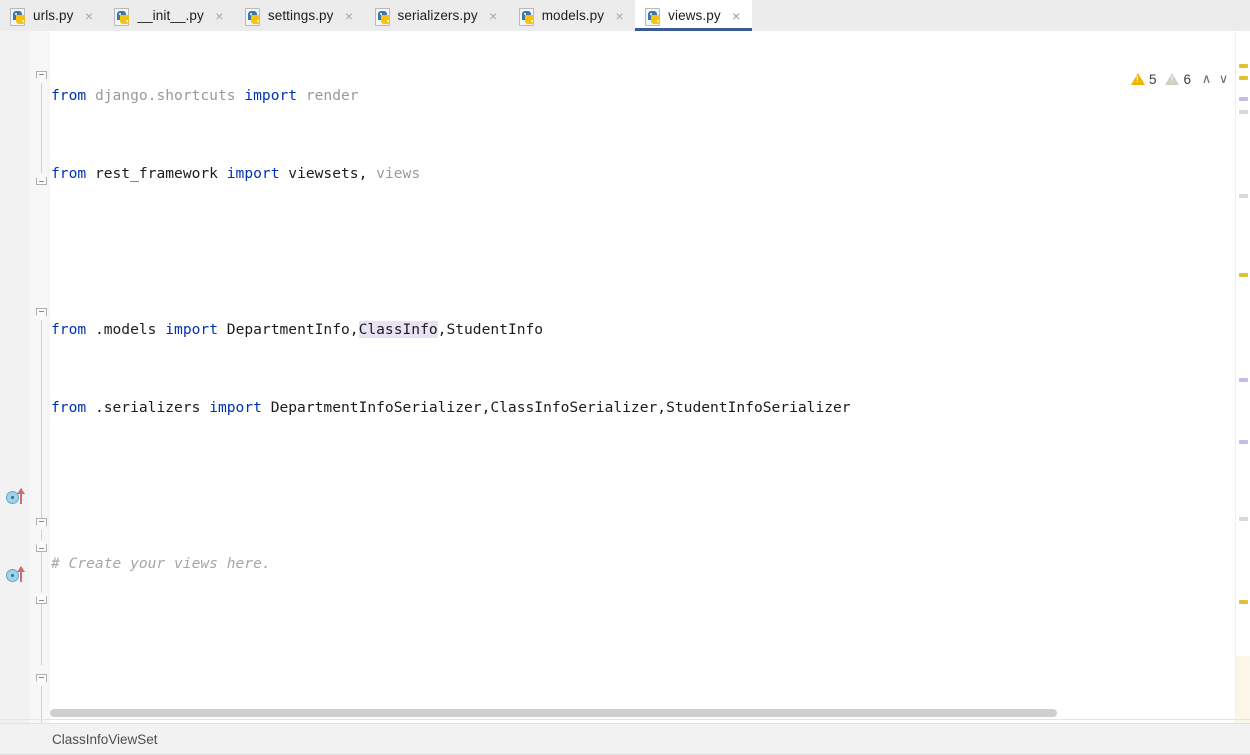 The height and width of the screenshot is (755, 1250). Describe the element at coordinates (15, 377) in the screenshot. I see `editor-gutter` at that location.